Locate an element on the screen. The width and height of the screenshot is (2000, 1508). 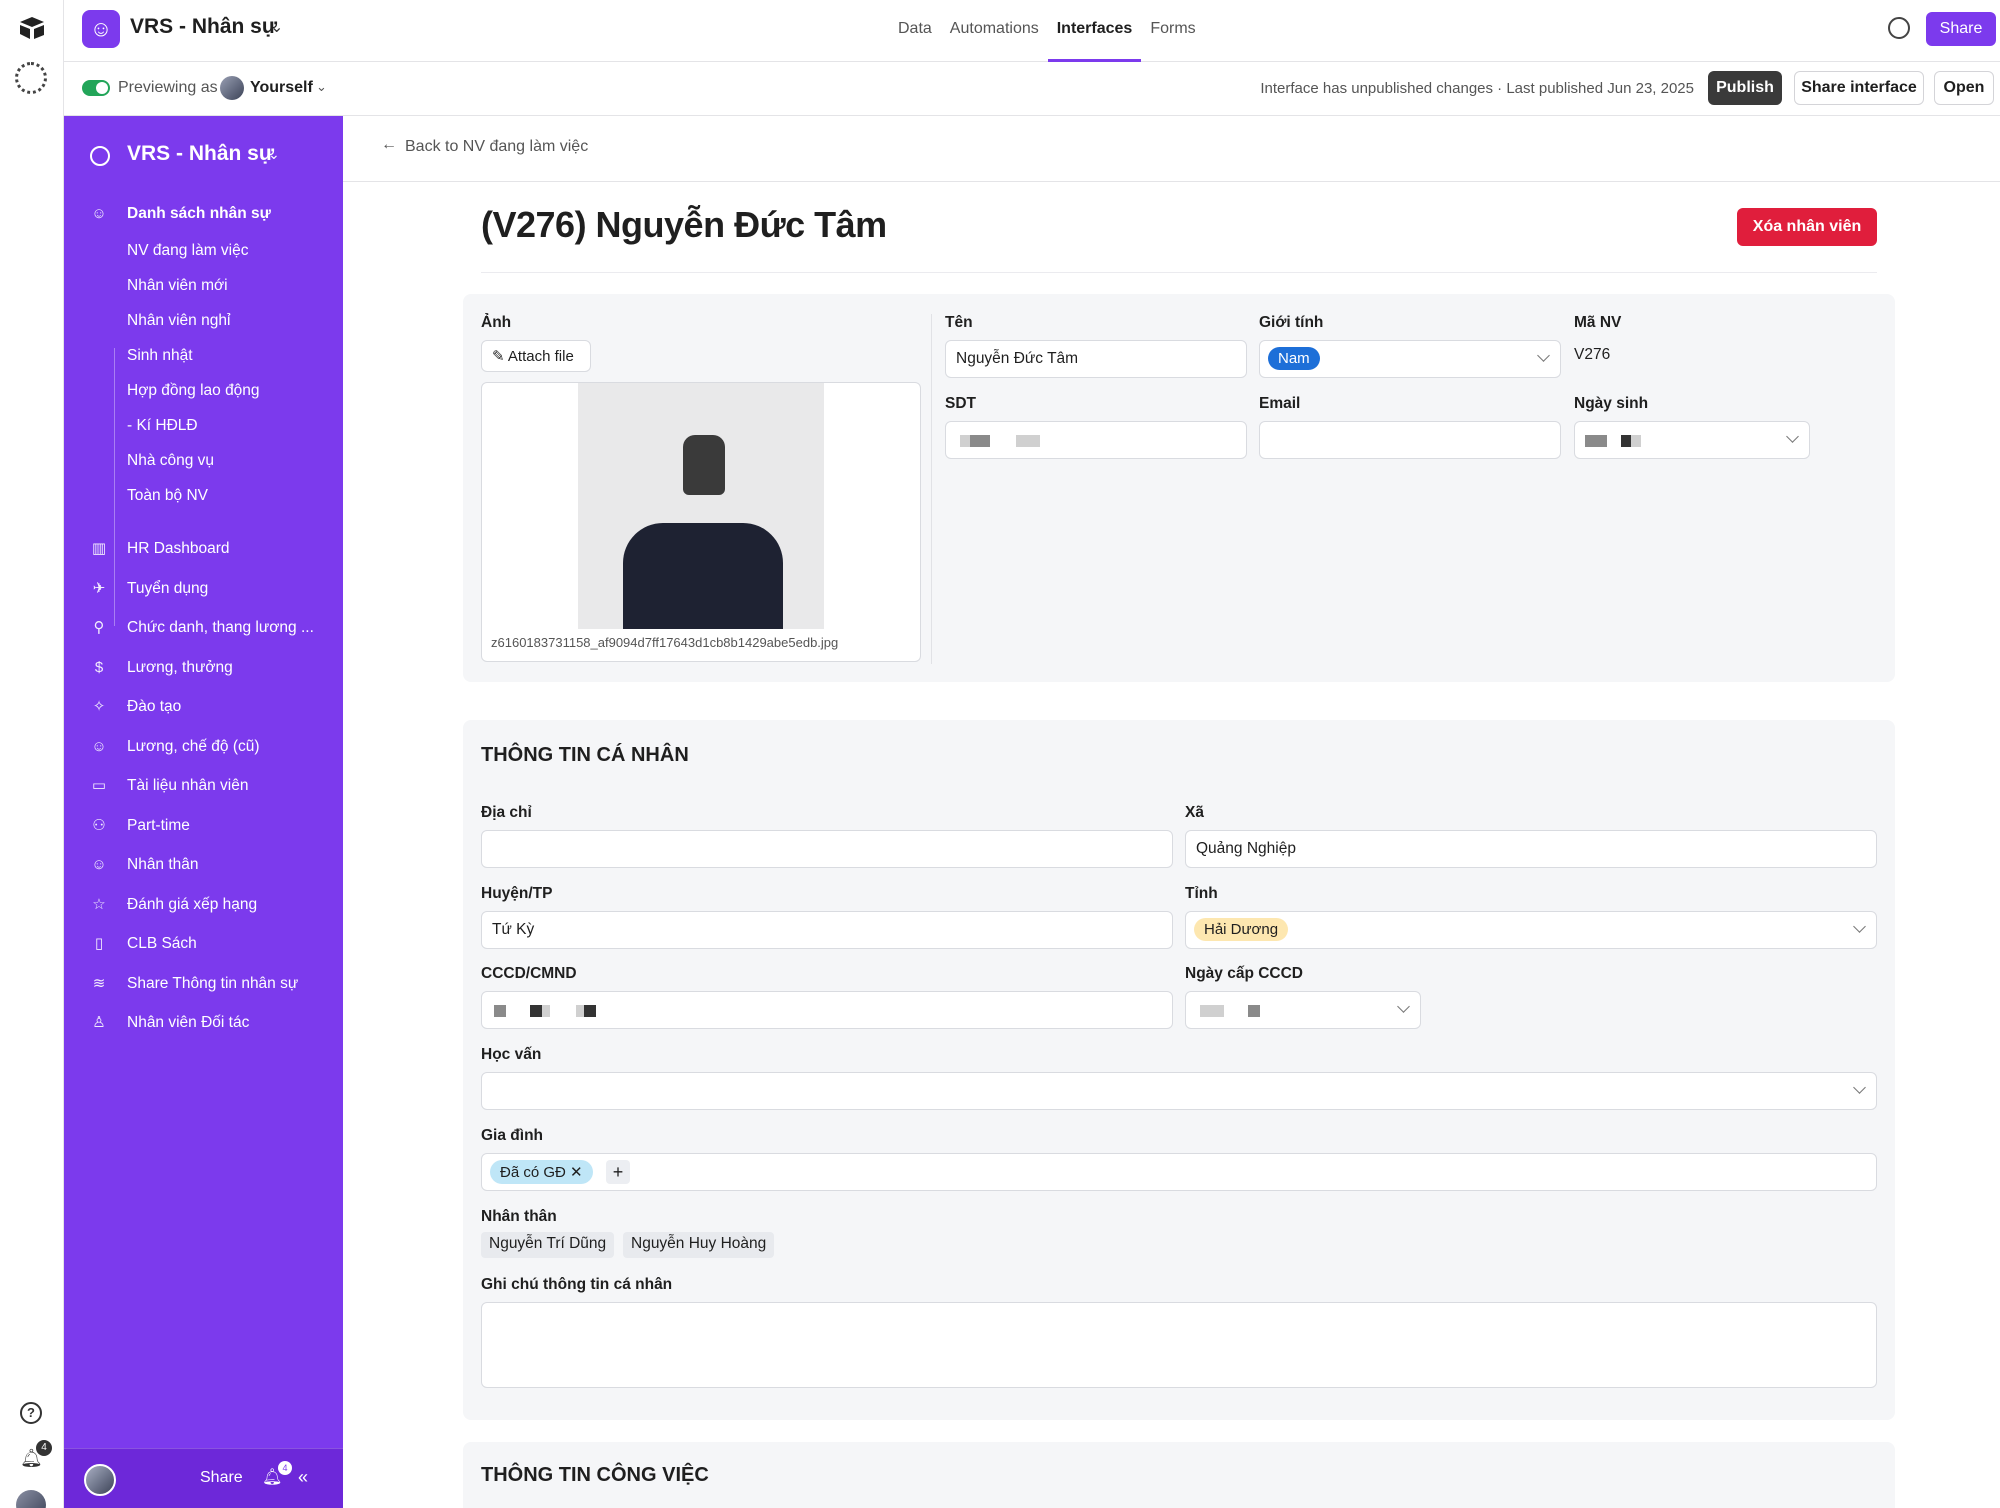
sidebar-item-label: Lương, thưởng is located at coordinates (180, 667).